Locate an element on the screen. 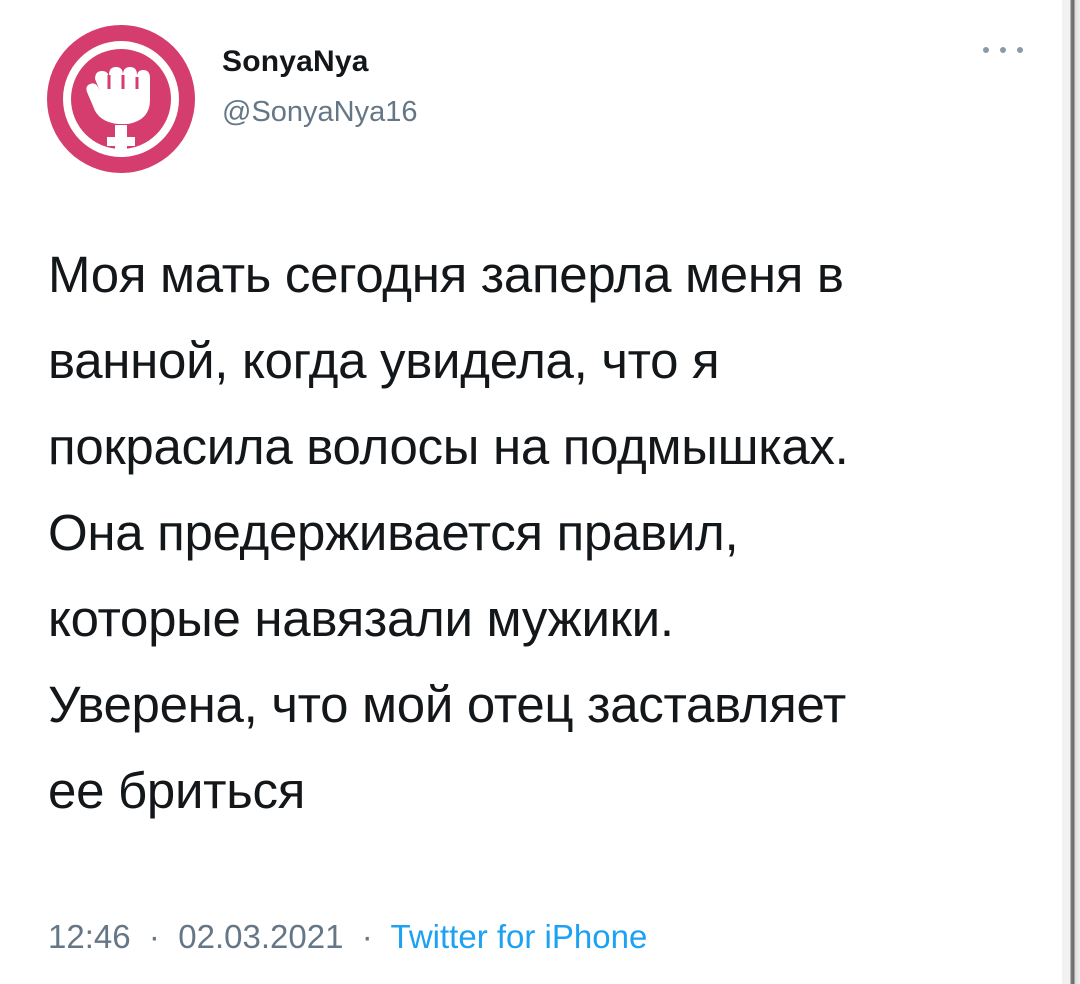 The height and width of the screenshot is (984, 1080). tweet-text-line: Моя мать сегодня заперла меня в is located at coordinates (446, 274).